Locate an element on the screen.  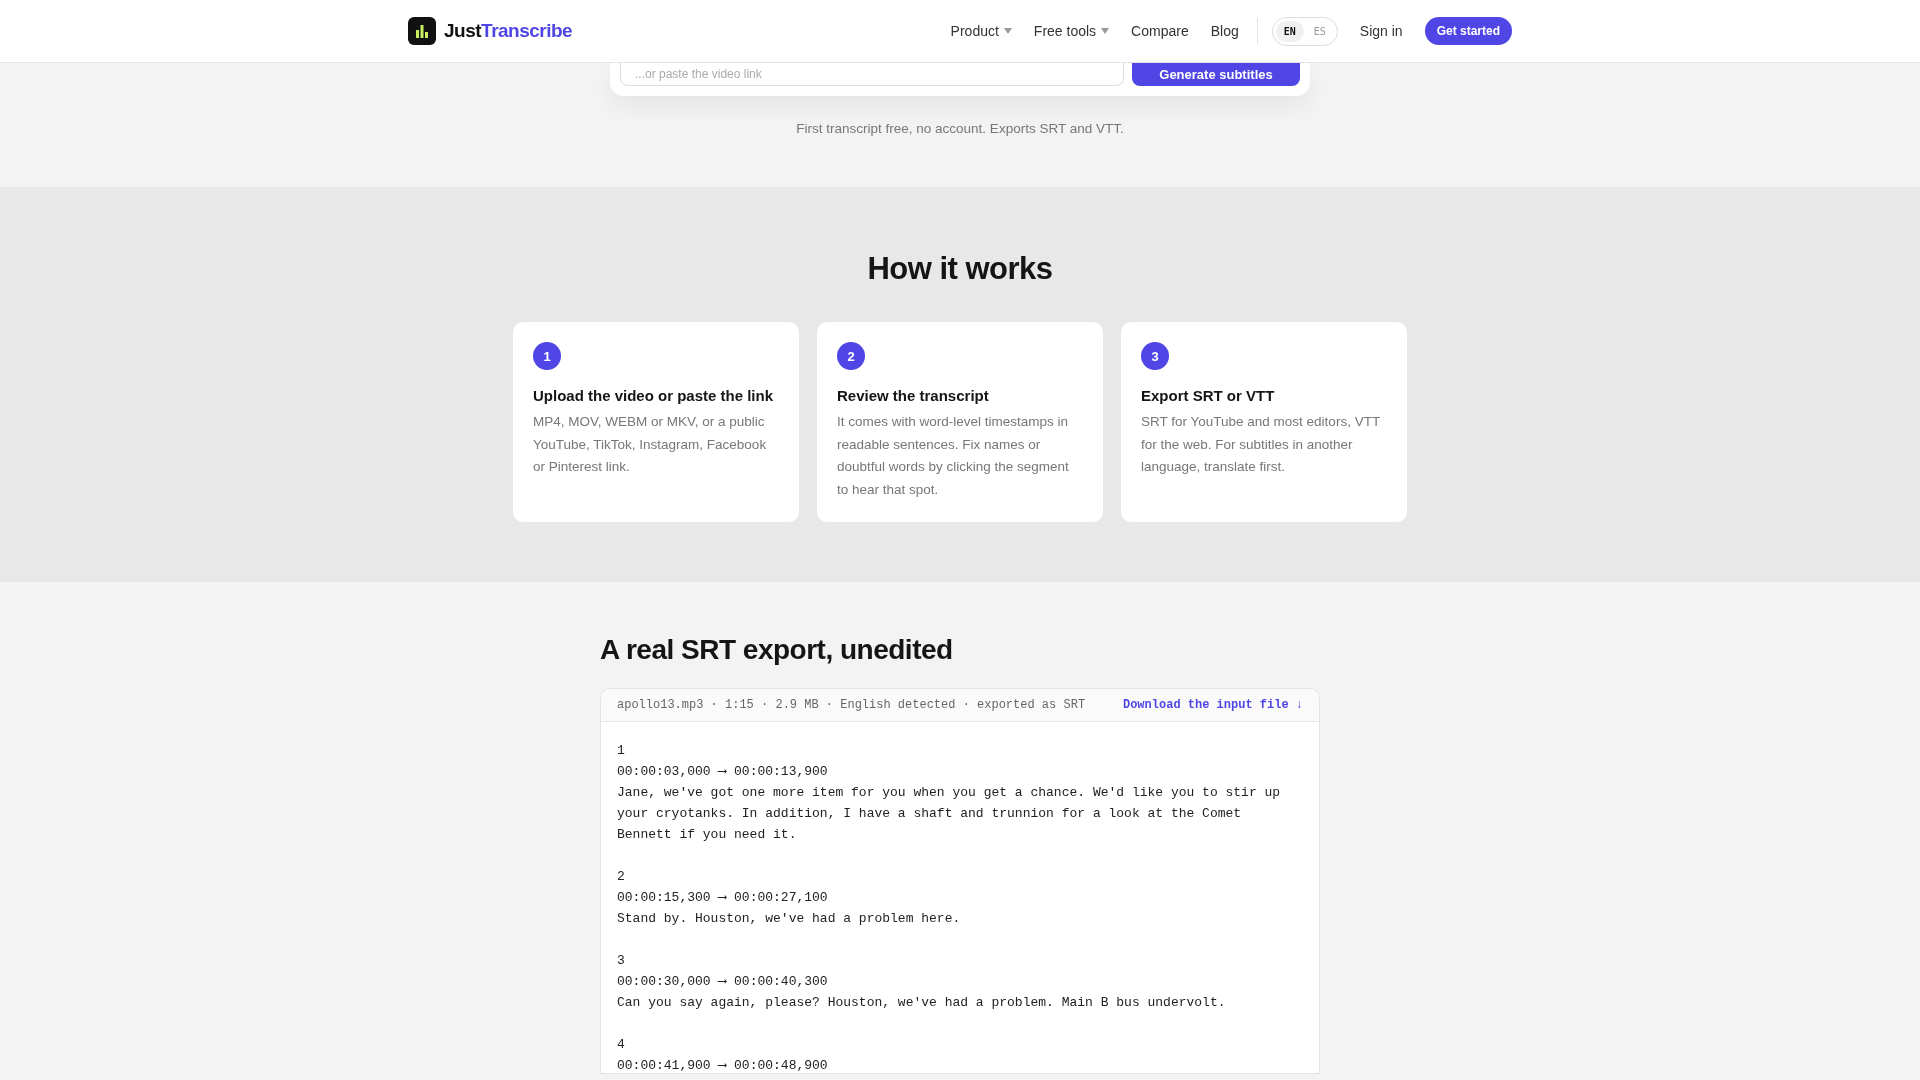
step-number: 1 is located at coordinates (547, 356).